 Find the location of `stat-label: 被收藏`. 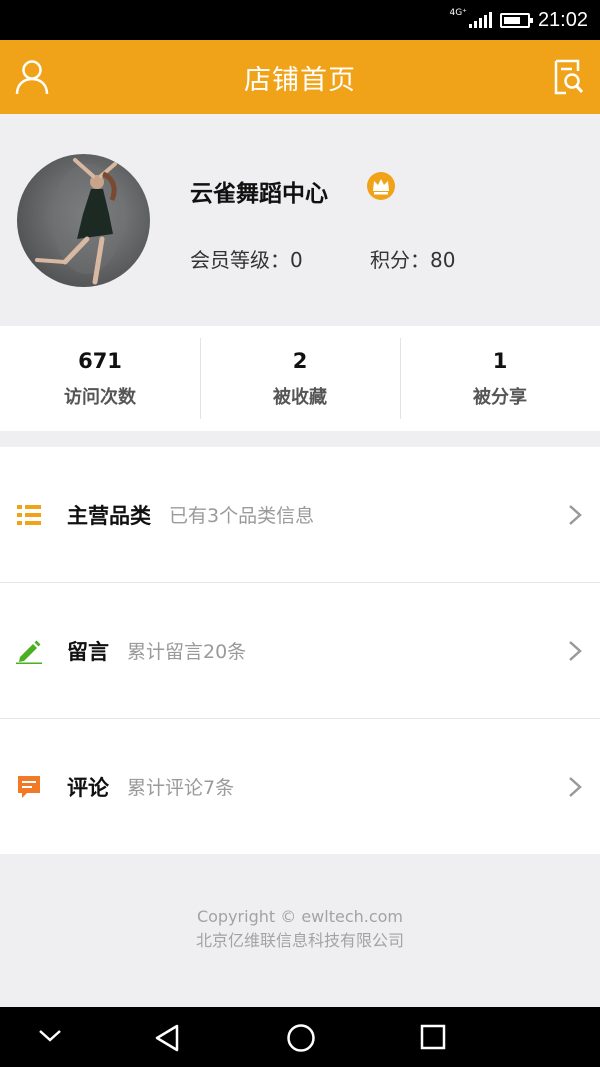

stat-label: 被收藏 is located at coordinates (300, 397).